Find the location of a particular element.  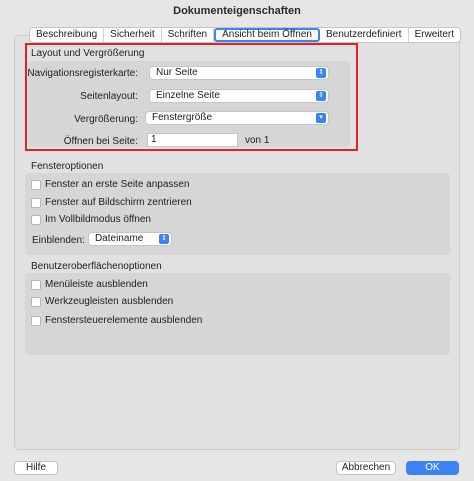

checkbox-fit-first-page: Fenster an erste Seite anpassen is located at coordinates (110, 184).